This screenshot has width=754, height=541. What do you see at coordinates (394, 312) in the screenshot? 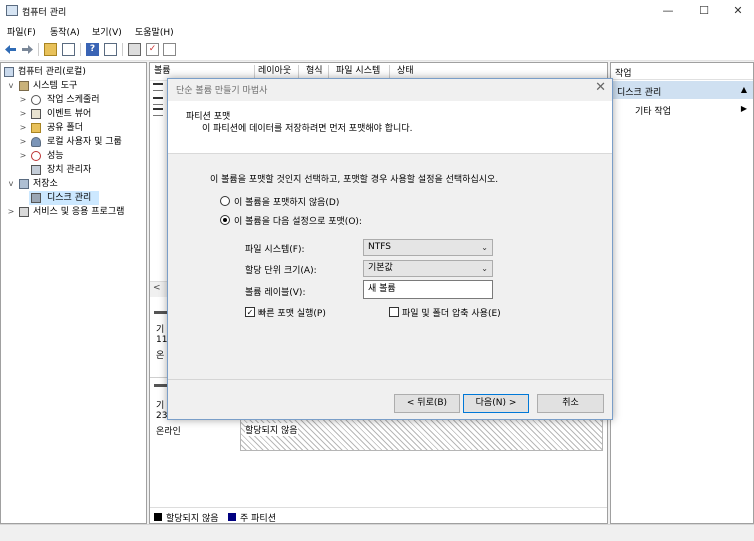
I see `compression-checkbox` at bounding box center [394, 312].